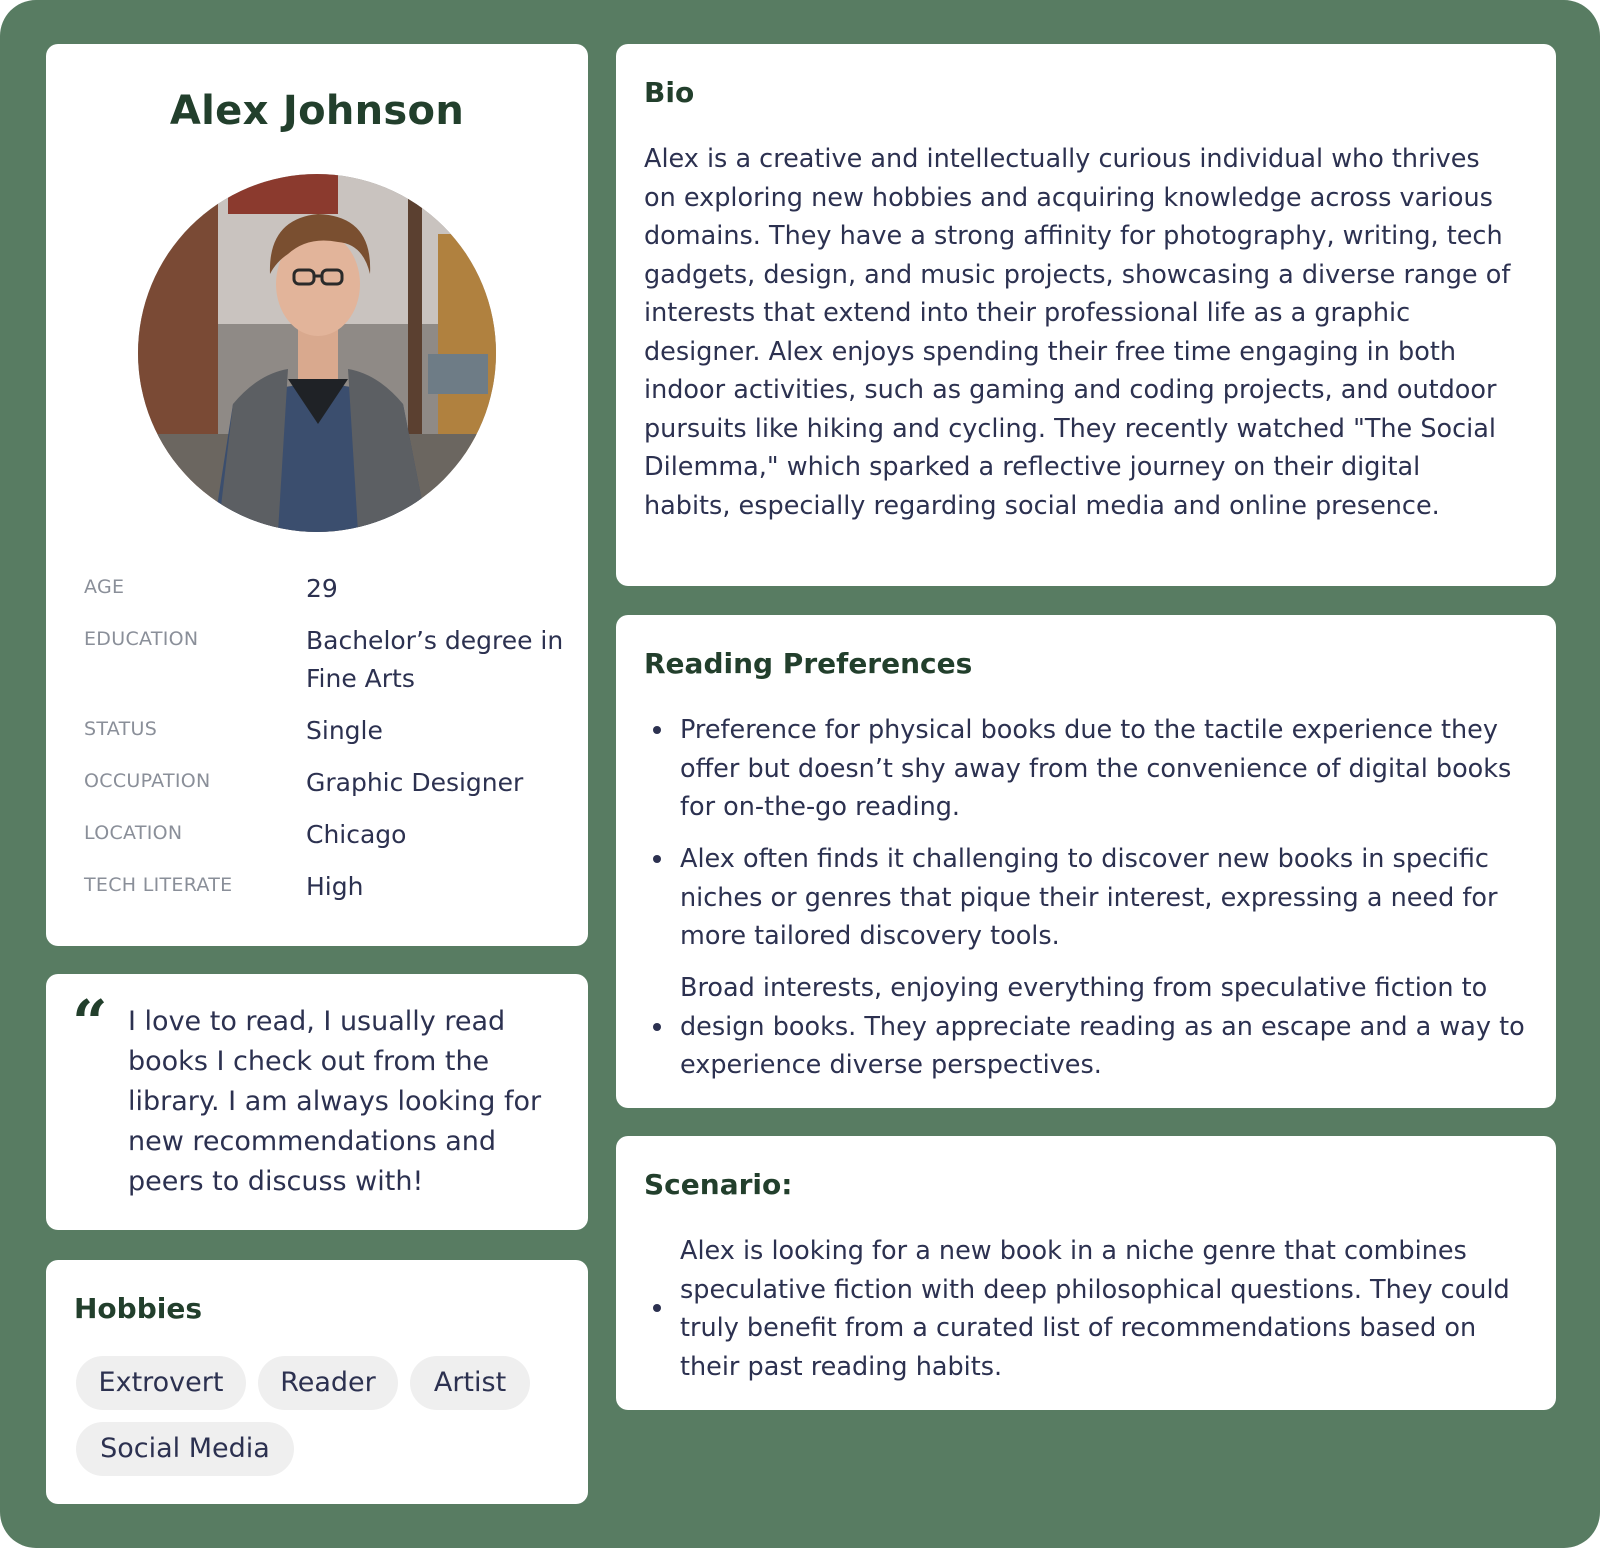 The image size is (1600, 1548). I want to click on quote-icon: “, so click(90, 1022).